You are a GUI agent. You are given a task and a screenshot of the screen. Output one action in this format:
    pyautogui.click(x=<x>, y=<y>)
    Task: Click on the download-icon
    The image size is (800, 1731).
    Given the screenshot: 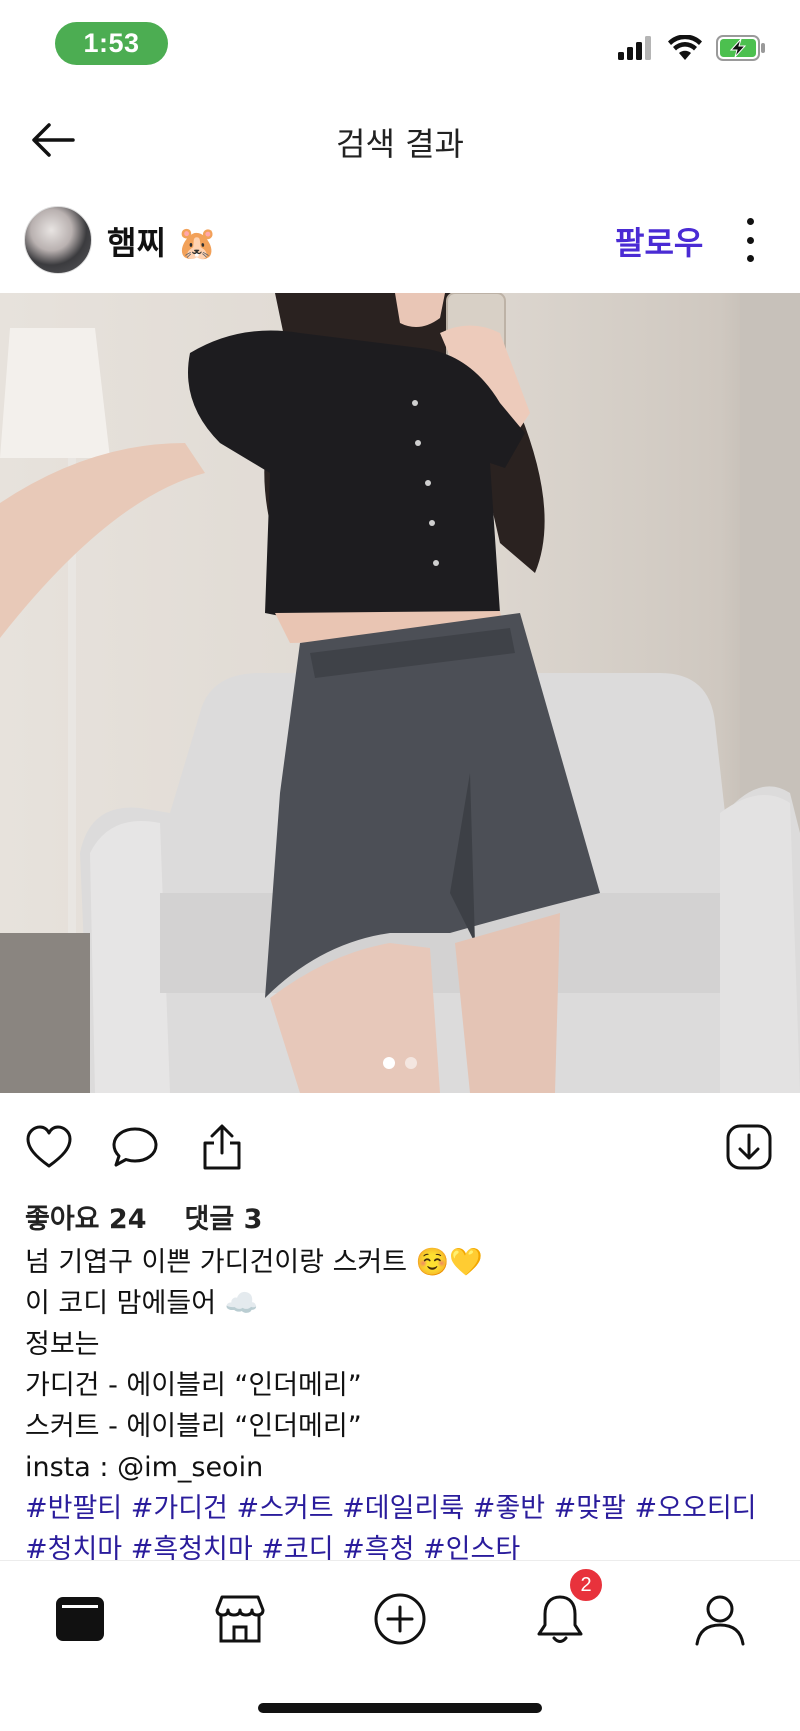 What is the action you would take?
    pyautogui.click(x=749, y=1147)
    